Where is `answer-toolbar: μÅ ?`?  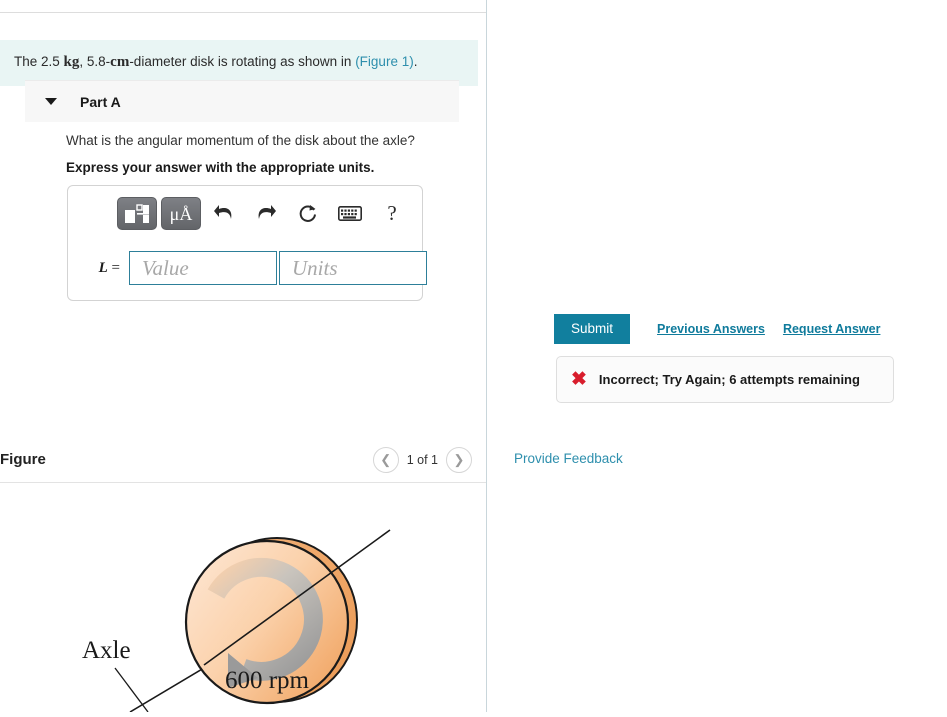 answer-toolbar: μÅ ? is located at coordinates (264, 213).